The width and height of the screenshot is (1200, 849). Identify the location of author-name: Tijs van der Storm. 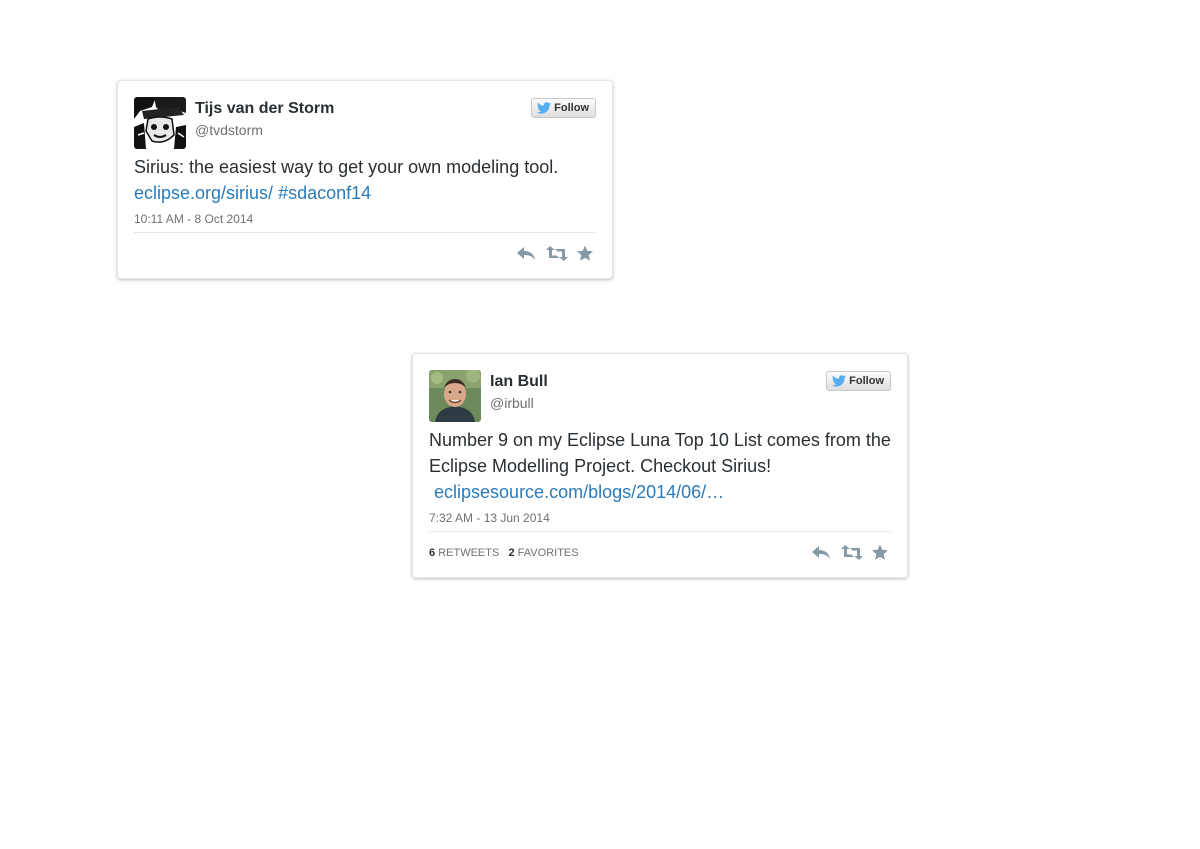
(264, 109).